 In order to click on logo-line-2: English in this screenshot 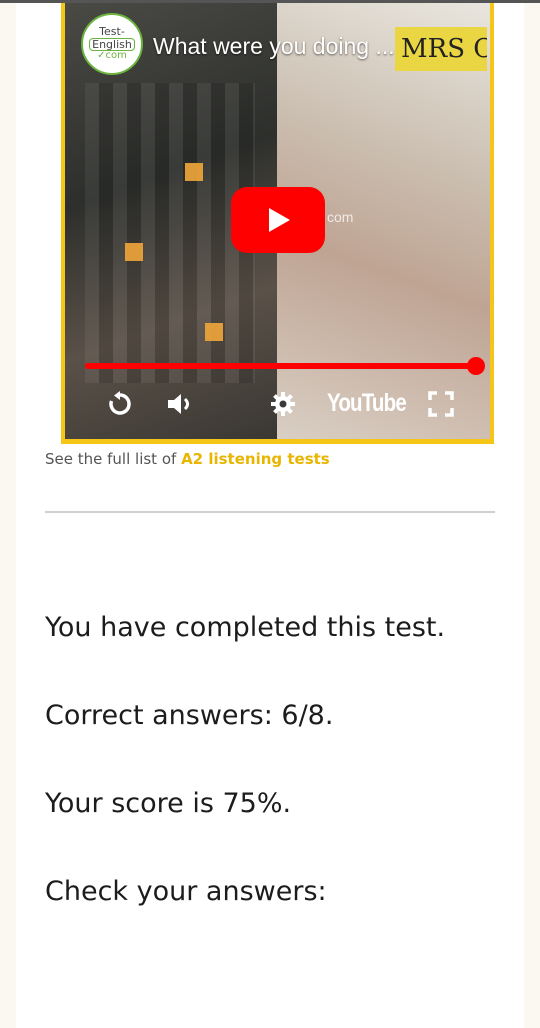, I will do `click(112, 44)`.